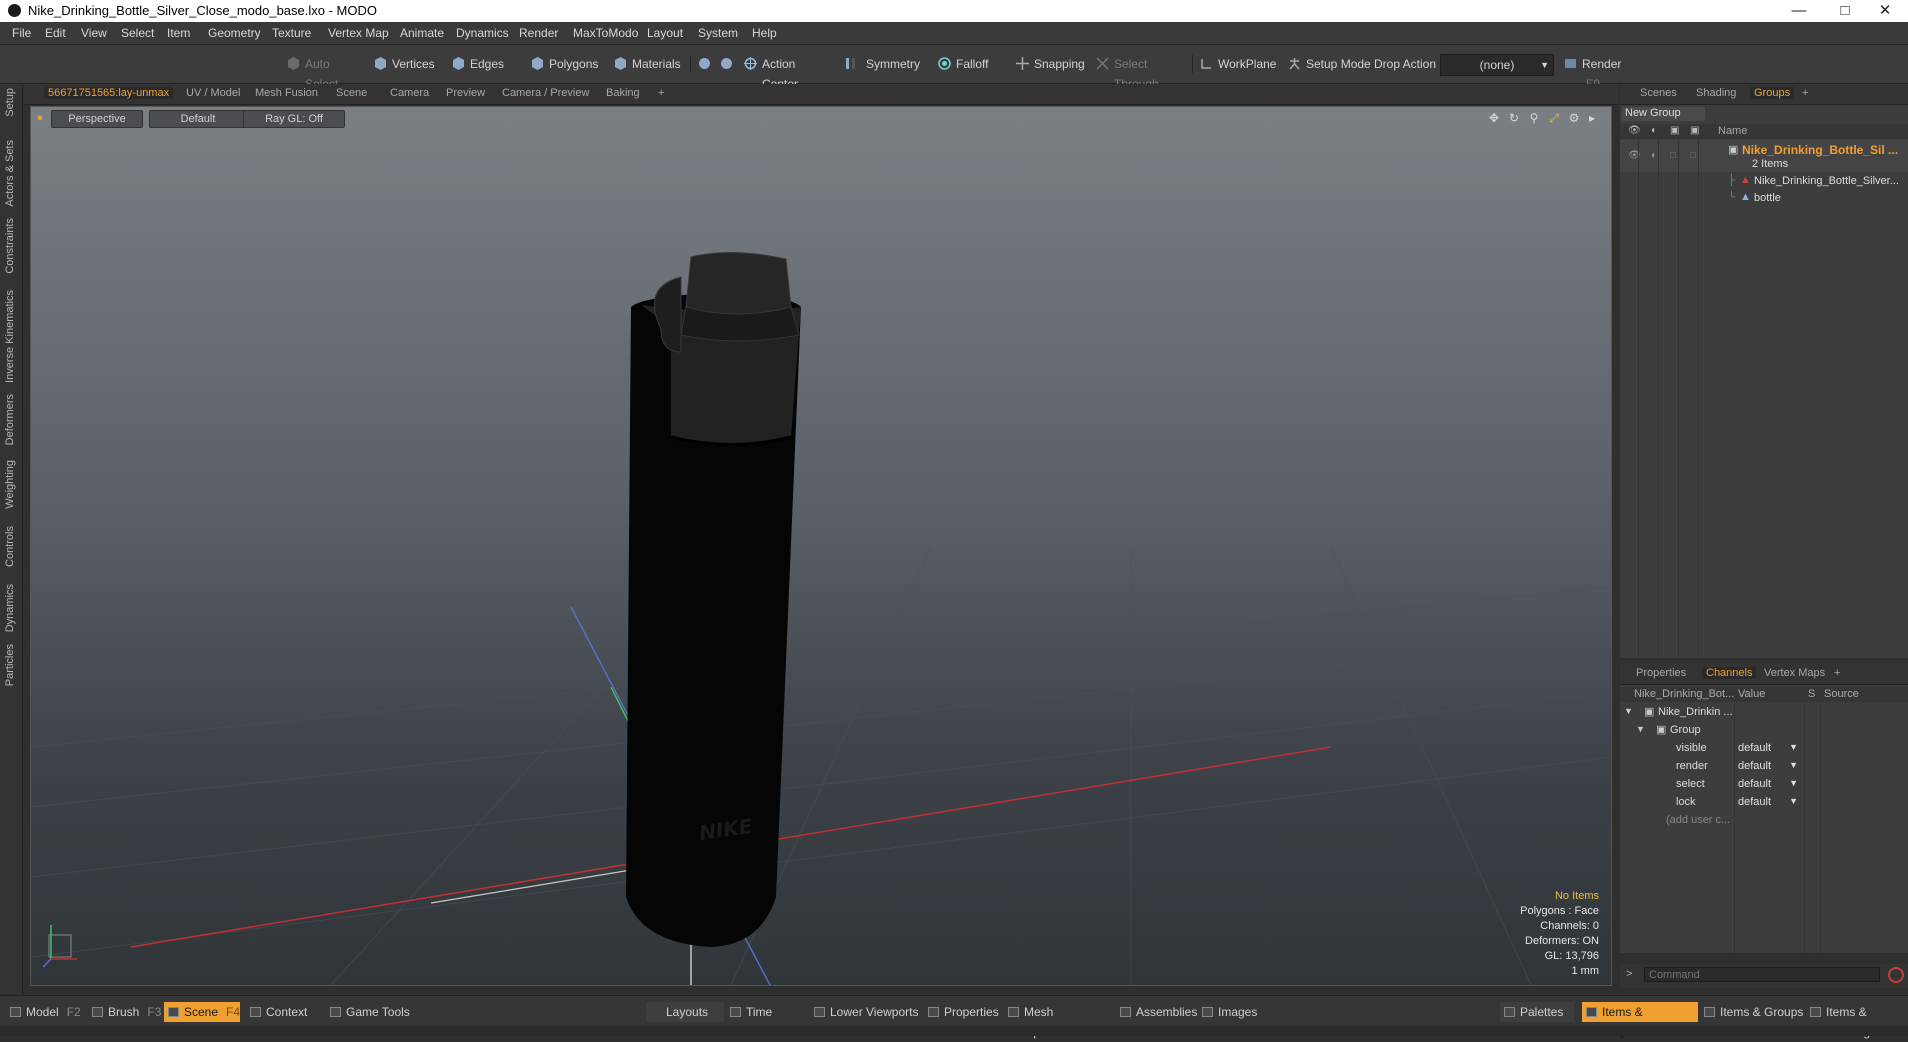 This screenshot has height=1042, width=1908. I want to click on vertices-button: Vertices, so click(402, 64).